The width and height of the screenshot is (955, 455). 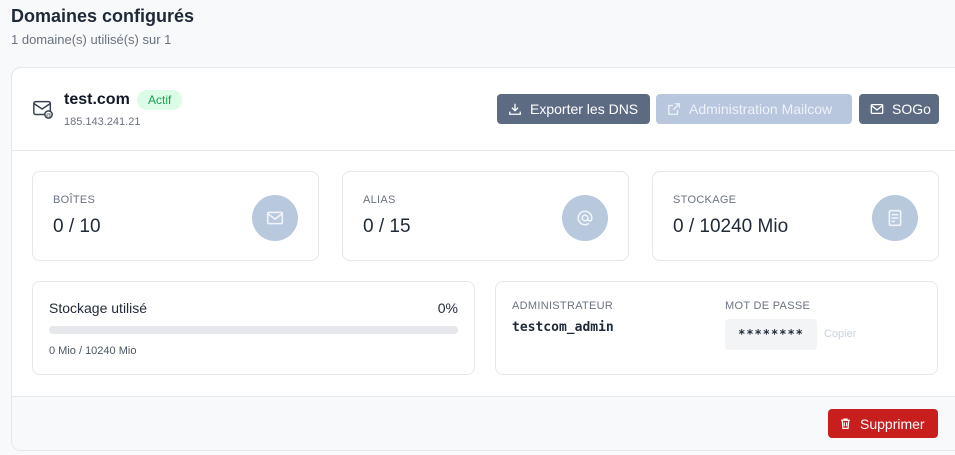 I want to click on page-subtitle: 1 domaine(s) utilisé(s) sur 1, so click(x=91, y=39).